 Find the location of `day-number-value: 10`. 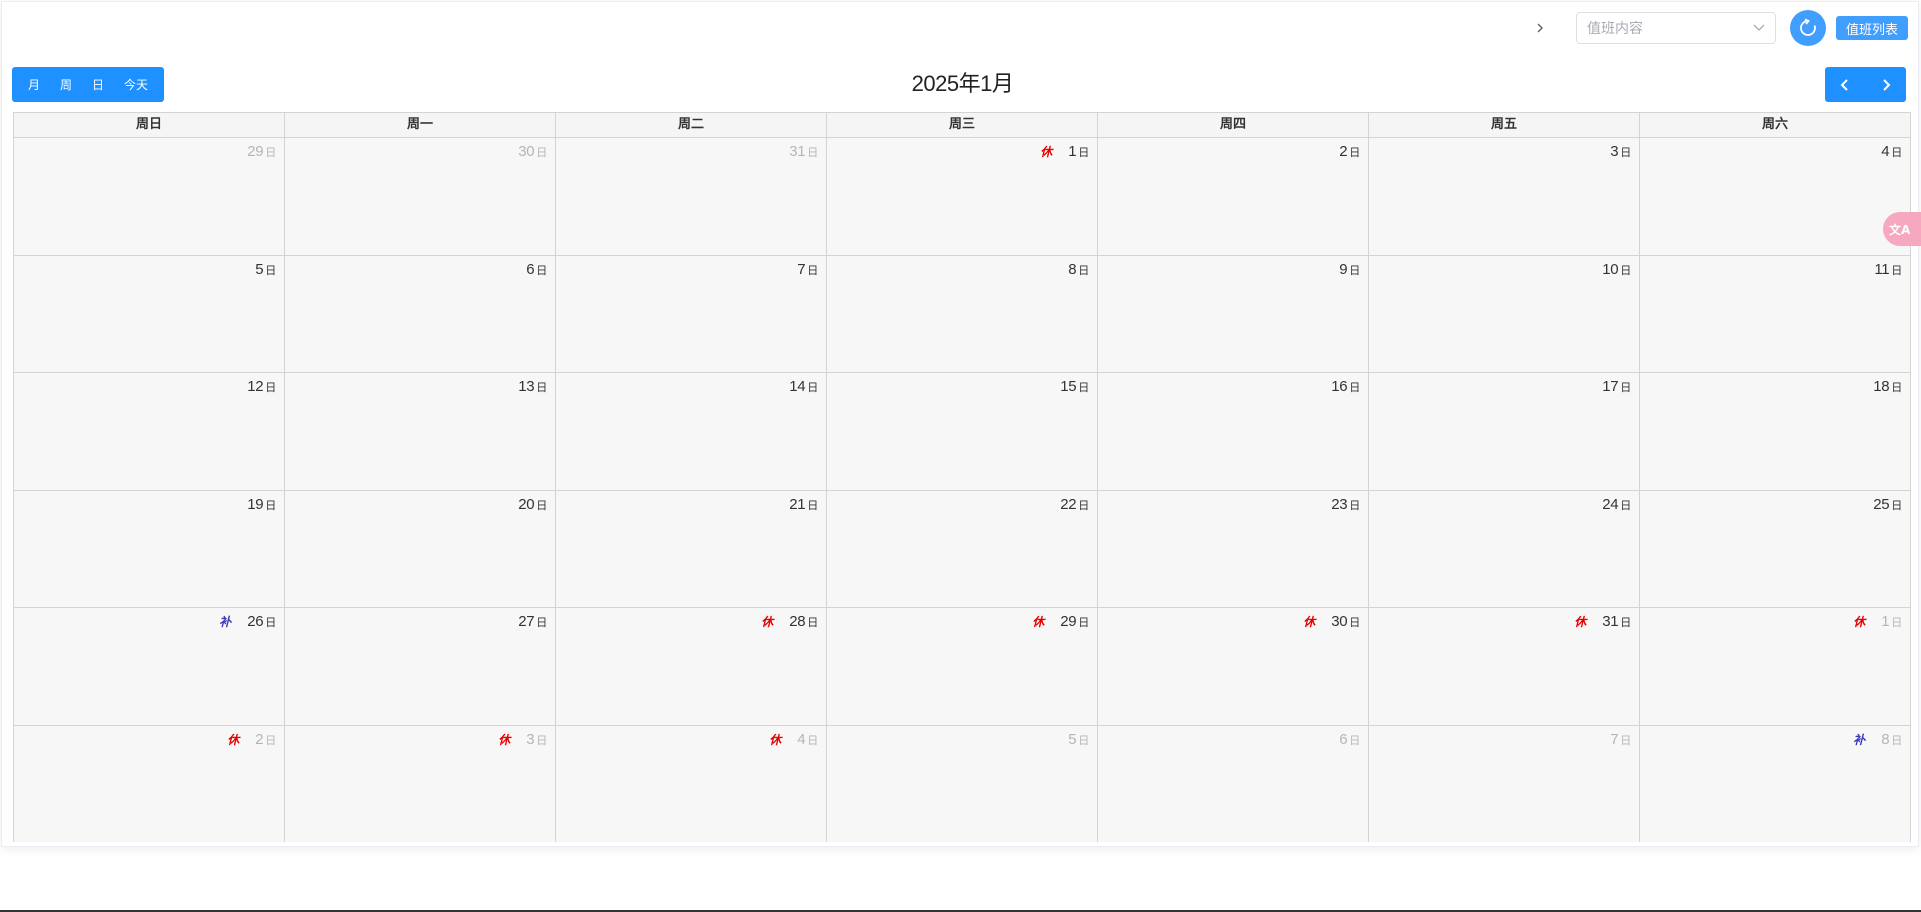

day-number-value: 10 is located at coordinates (1610, 269).